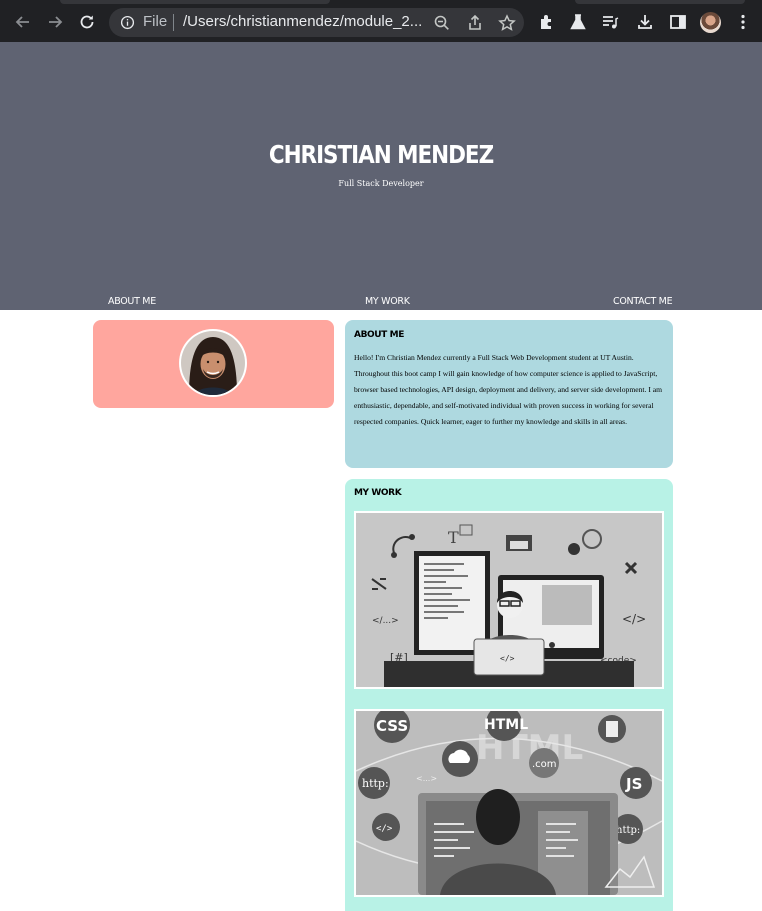 This screenshot has height=911, width=762. Describe the element at coordinates (453, 537) in the screenshot. I see `text-glyph-t: T` at that location.